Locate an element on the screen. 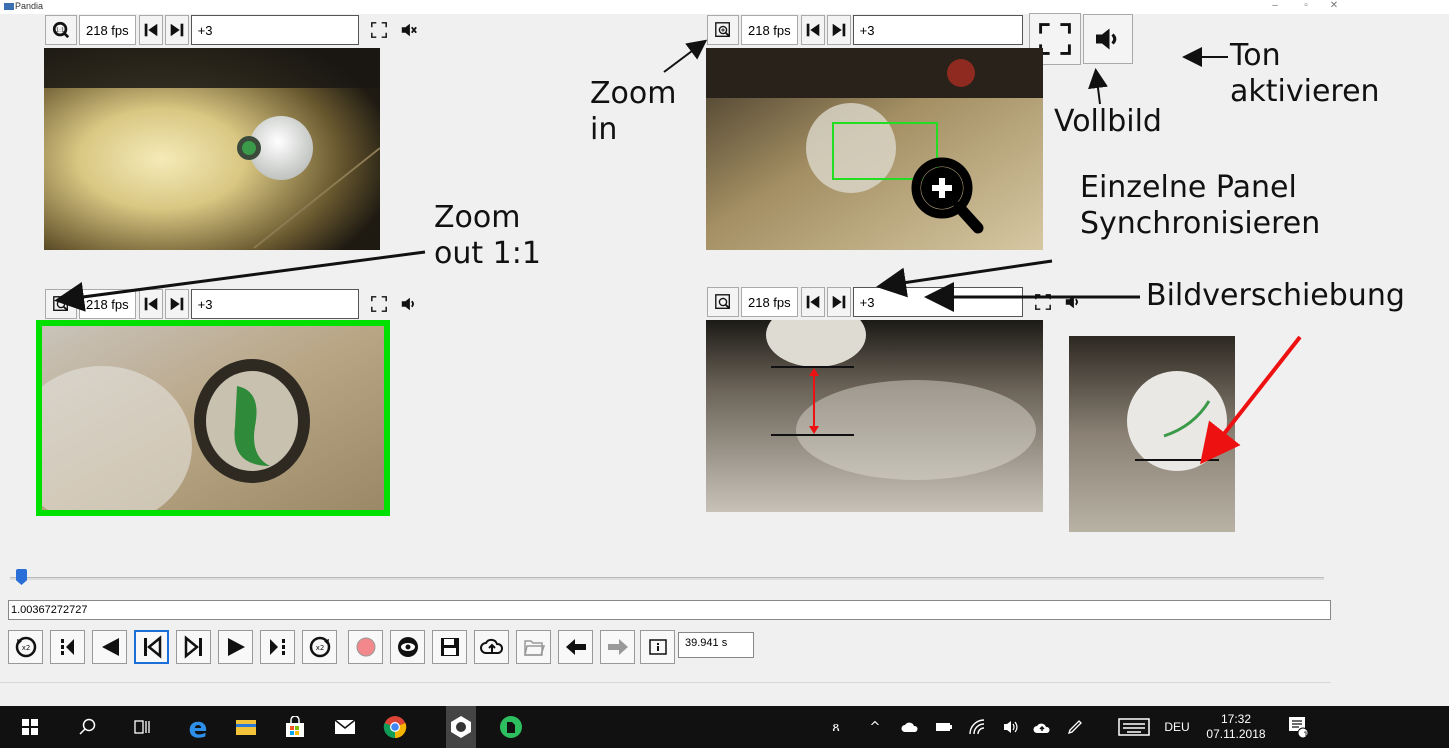  evernote-icon is located at coordinates (511, 727).